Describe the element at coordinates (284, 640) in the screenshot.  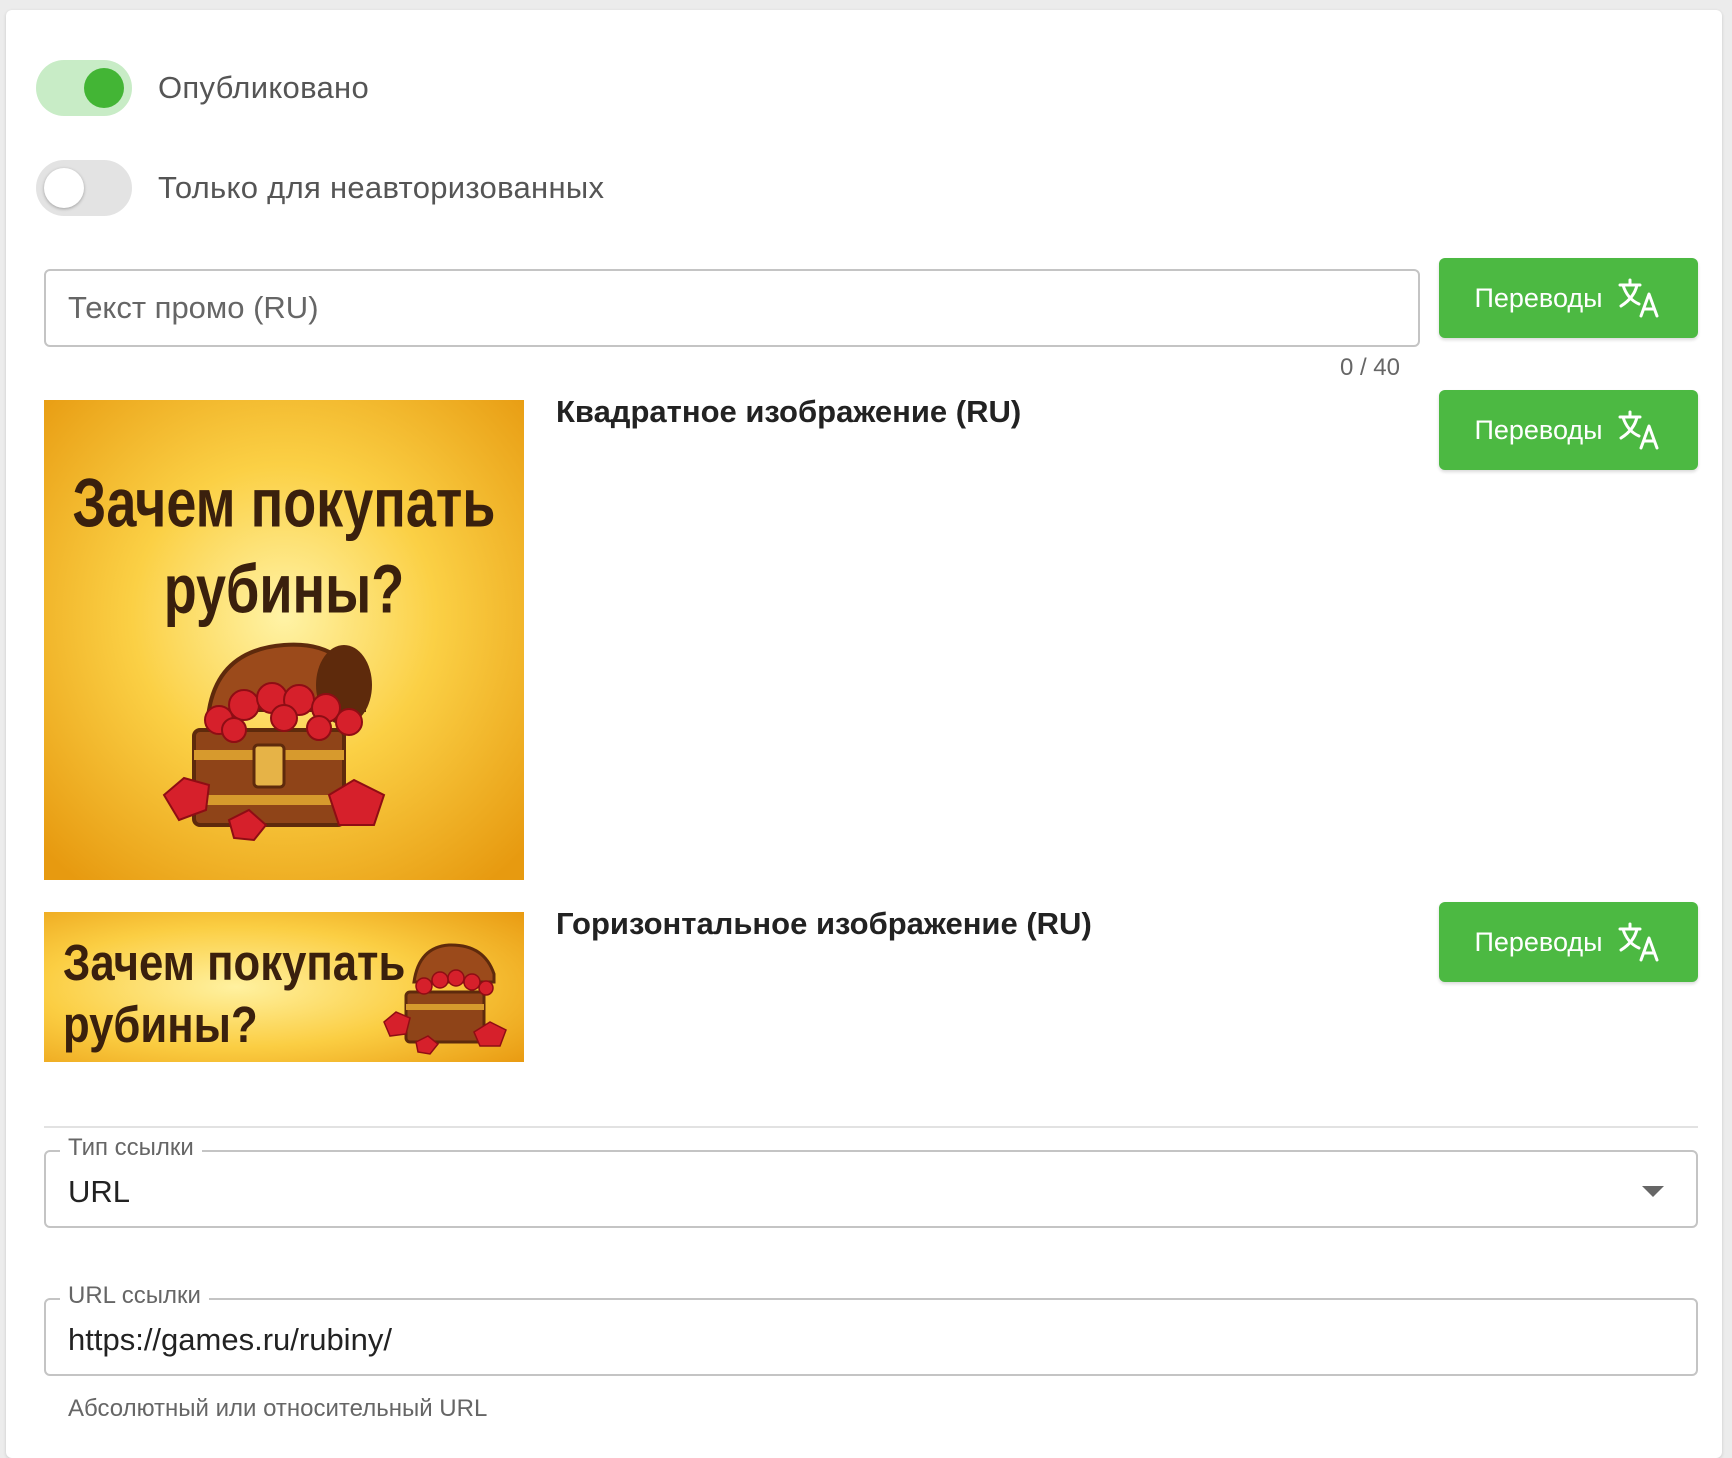
I see `square-image-preview: Зачем покупать рубины?` at that location.